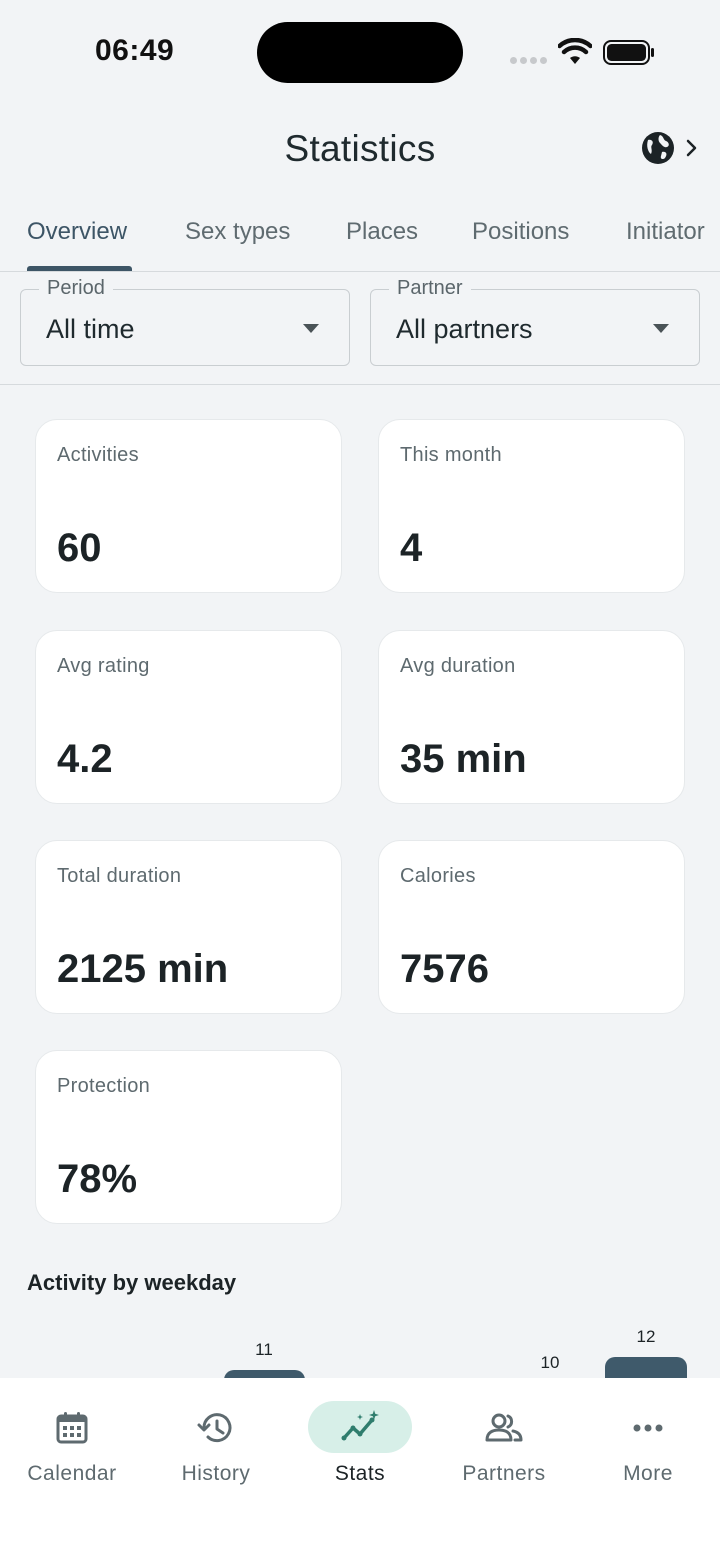 Image resolution: width=720 pixels, height=1565 pixels. I want to click on chevron-right-icon, so click(692, 148).